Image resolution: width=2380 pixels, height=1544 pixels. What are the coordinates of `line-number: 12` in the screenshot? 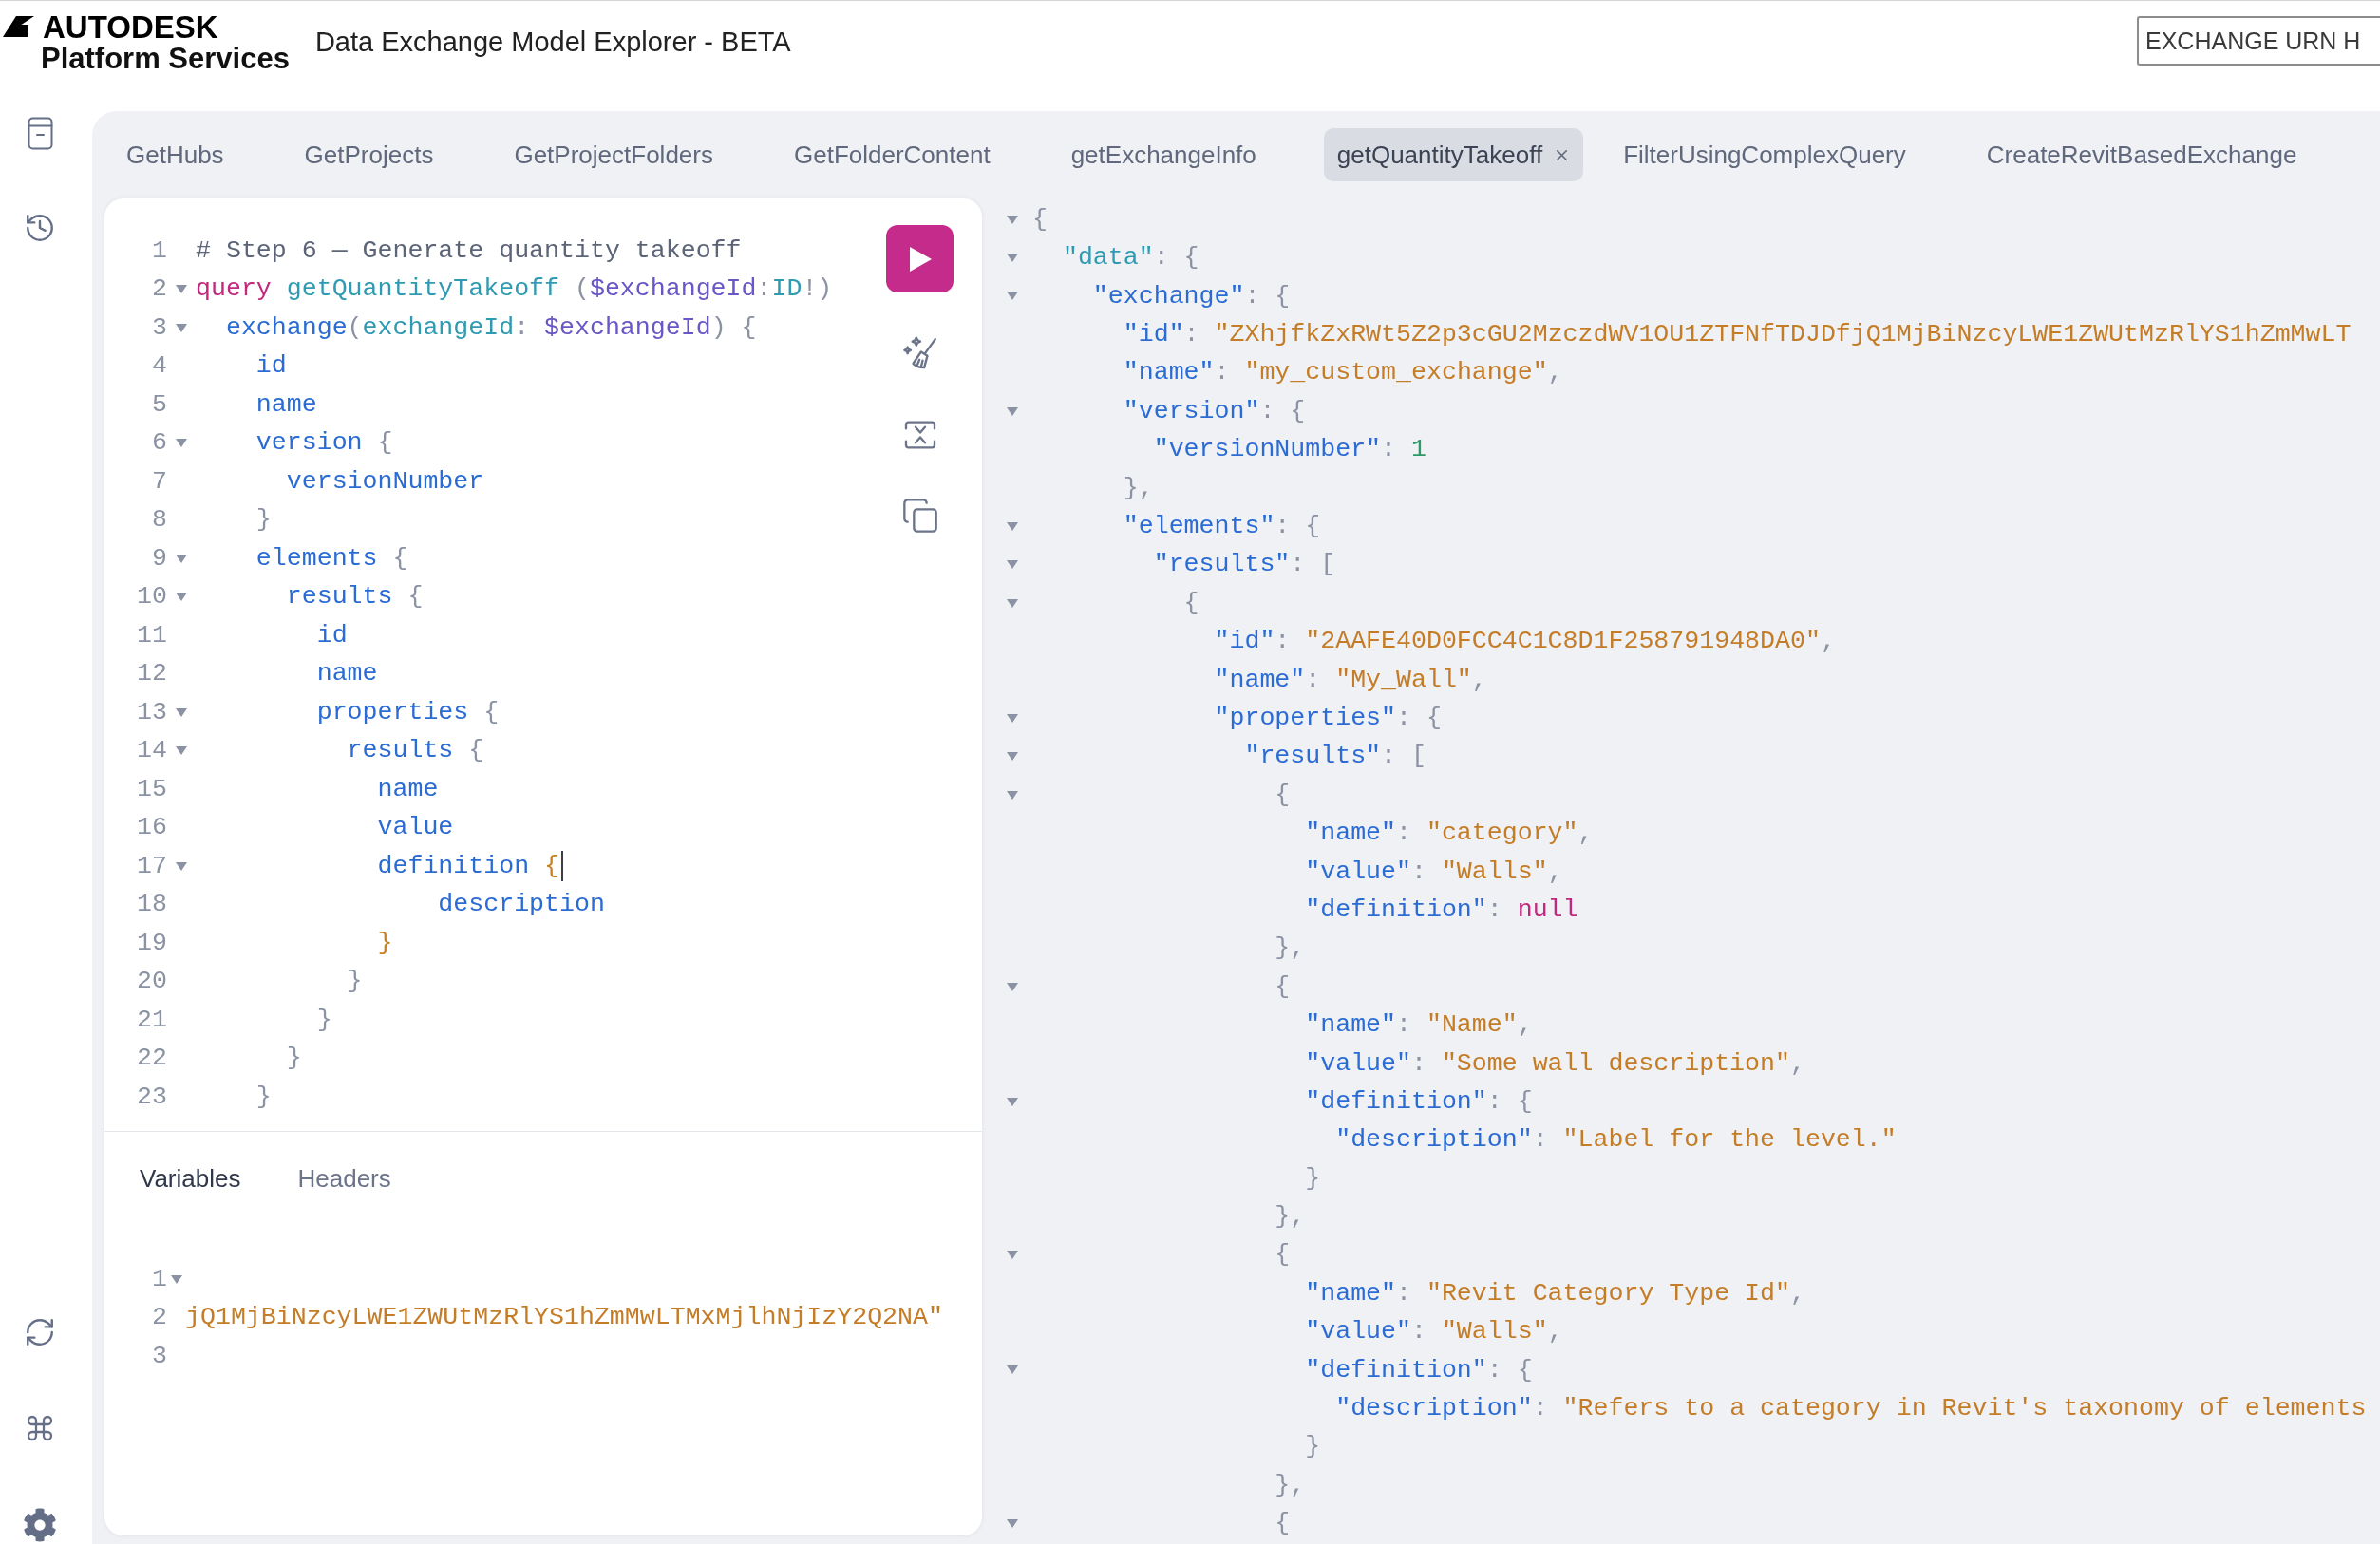 It's located at (152, 674).